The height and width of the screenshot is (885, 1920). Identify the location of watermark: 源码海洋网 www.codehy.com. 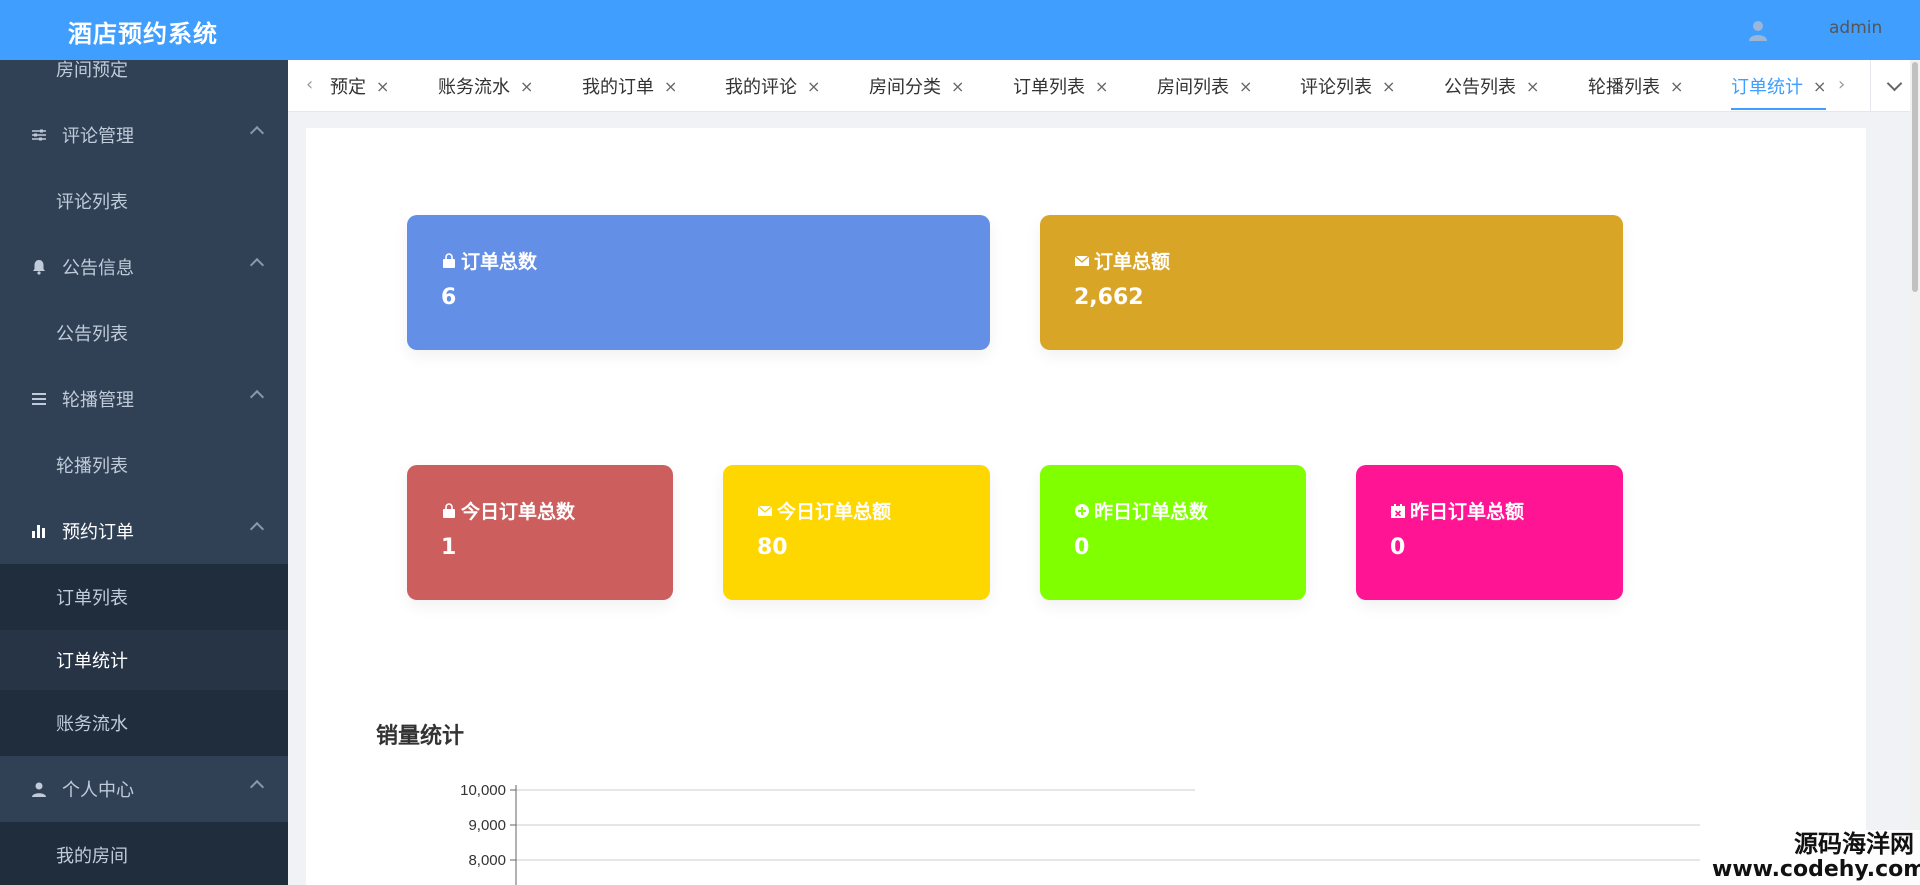
(1816, 857).